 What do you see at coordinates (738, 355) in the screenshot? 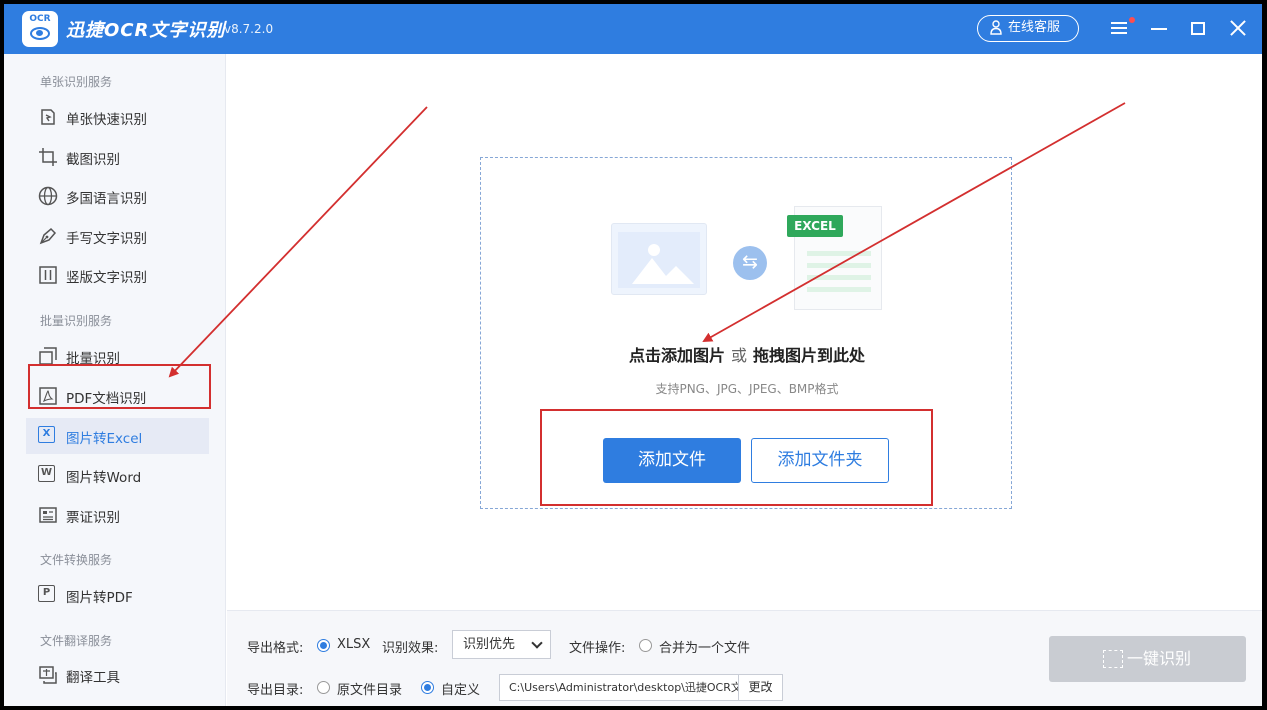
I see `hint-or: 或` at bounding box center [738, 355].